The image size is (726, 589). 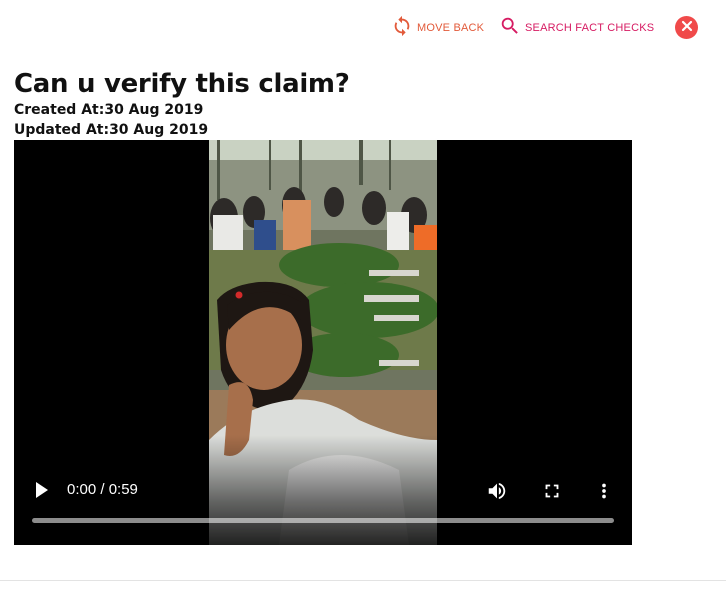 I want to click on close-button, so click(x=686, y=27).